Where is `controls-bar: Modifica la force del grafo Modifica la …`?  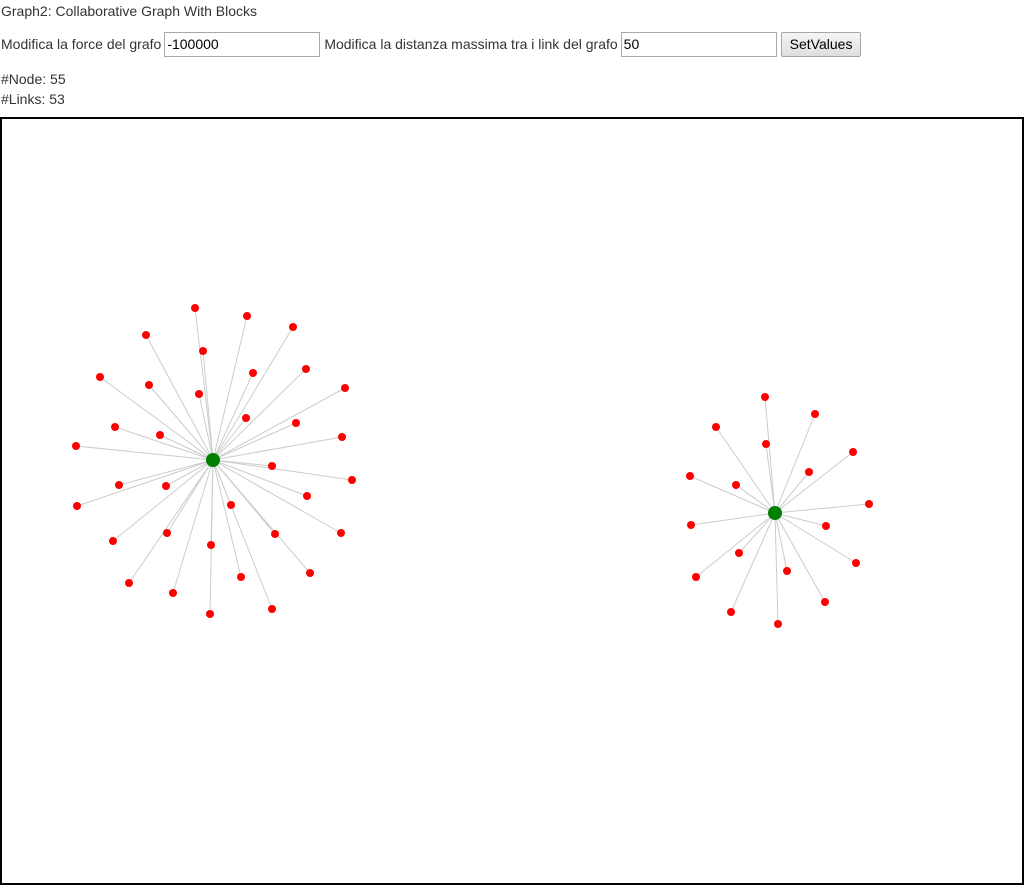 controls-bar: Modifica la force del grafo Modifica la … is located at coordinates (431, 44).